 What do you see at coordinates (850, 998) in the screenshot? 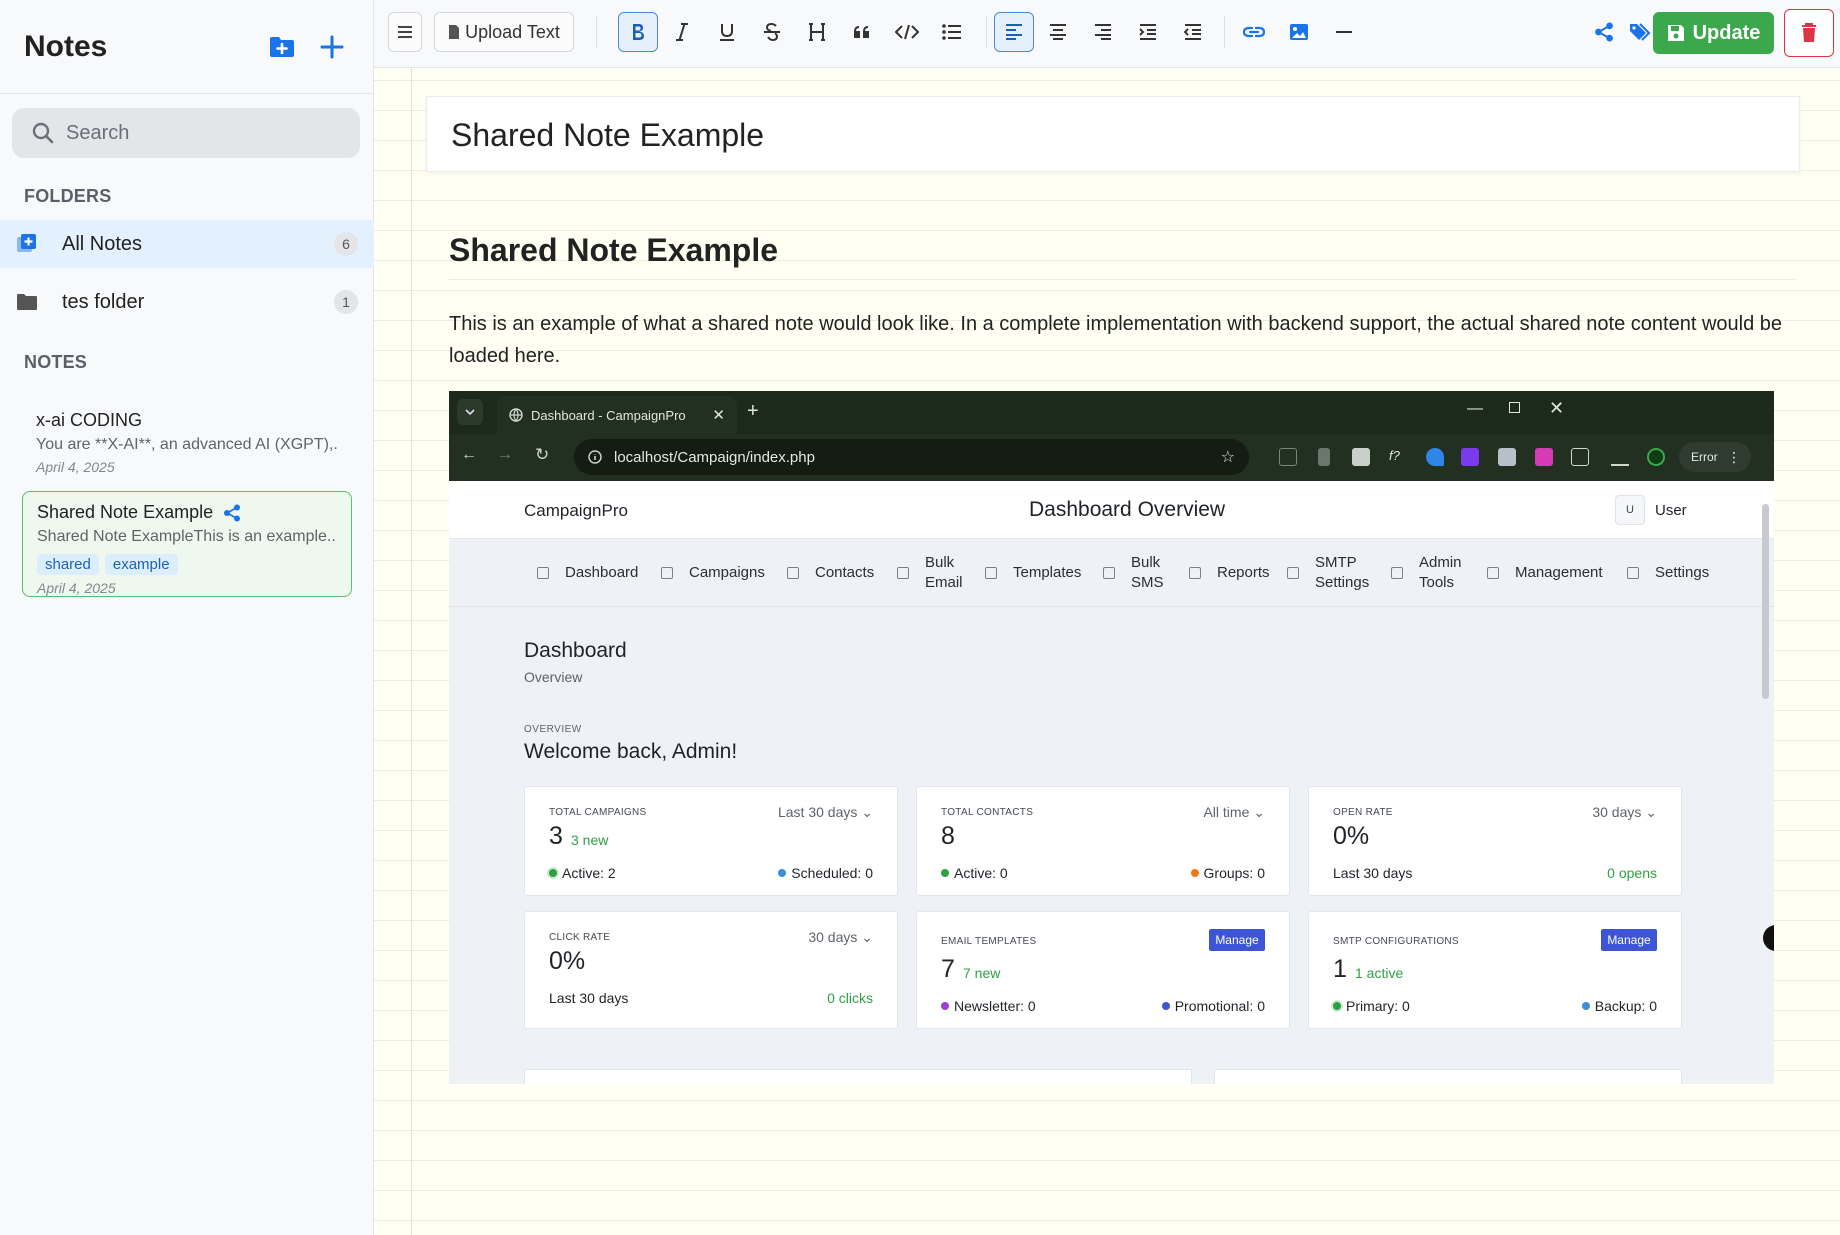
I see `stat-foot-right: 0 clicks` at bounding box center [850, 998].